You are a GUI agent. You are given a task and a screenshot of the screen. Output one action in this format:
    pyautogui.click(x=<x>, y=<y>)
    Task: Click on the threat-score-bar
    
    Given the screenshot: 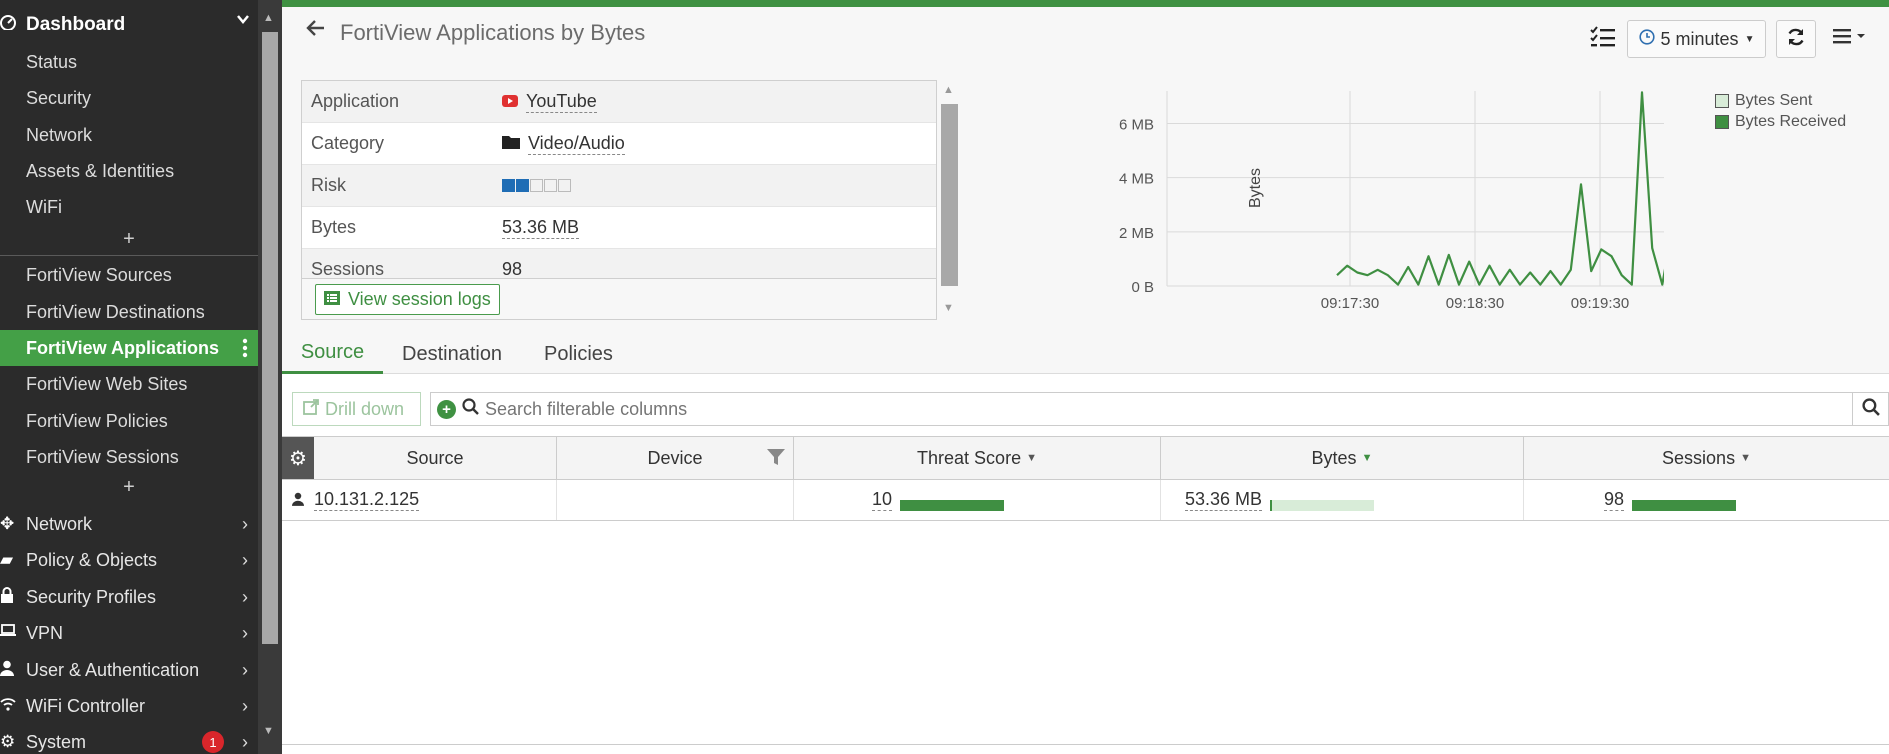 What is the action you would take?
    pyautogui.click(x=952, y=505)
    